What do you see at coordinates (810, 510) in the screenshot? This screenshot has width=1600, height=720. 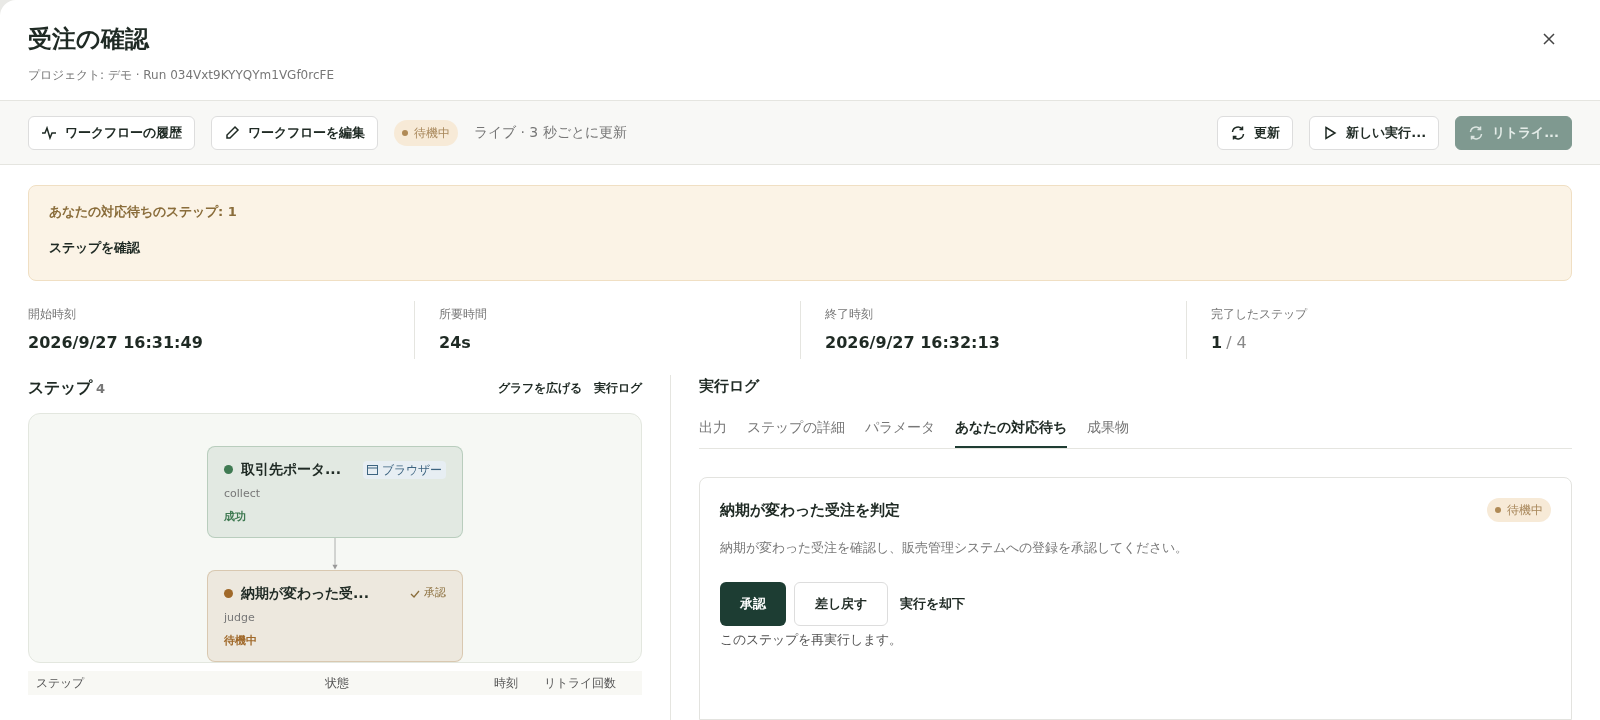 I see `card-title: 納期が変わった受注を判定` at bounding box center [810, 510].